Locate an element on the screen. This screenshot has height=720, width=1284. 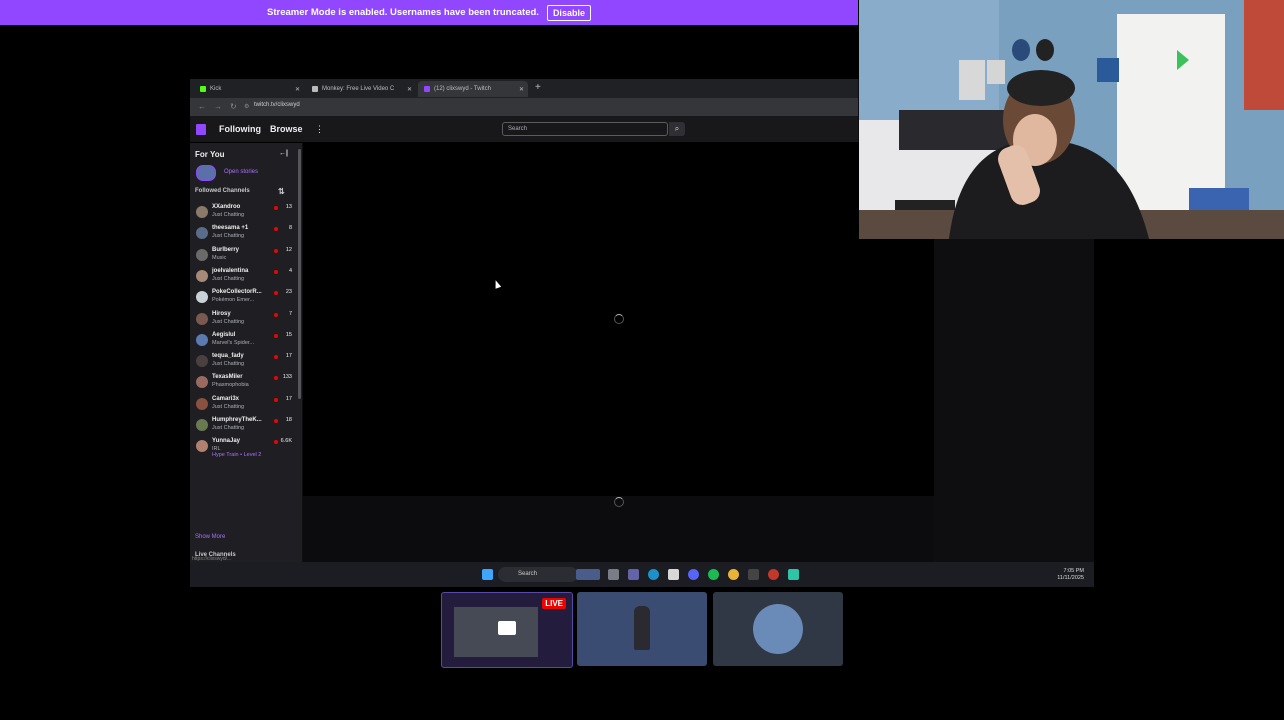
twitch-logo-icon is located at coordinates (201, 129).